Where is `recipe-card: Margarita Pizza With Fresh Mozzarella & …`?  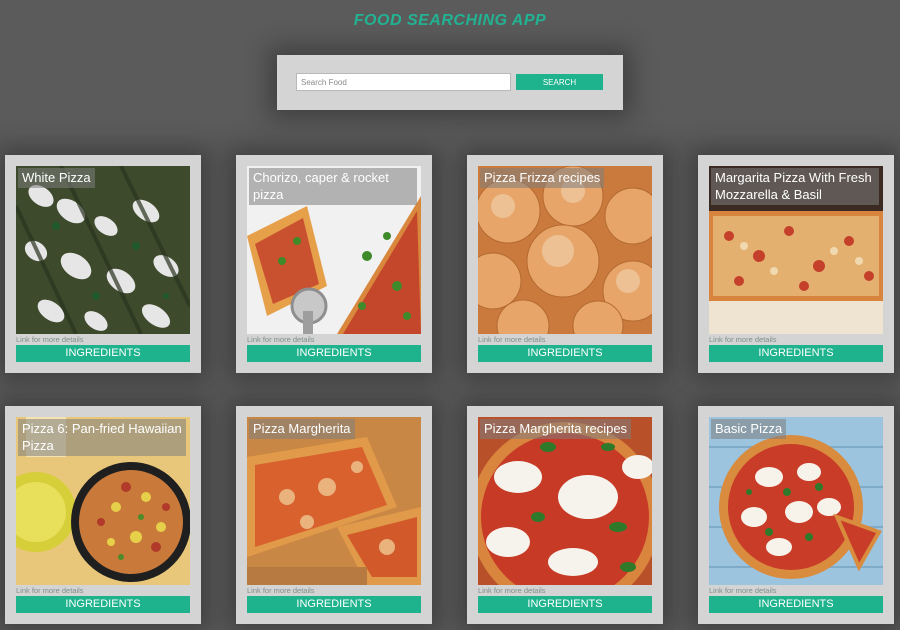
recipe-card: Margarita Pizza With Fresh Mozzarella & … is located at coordinates (796, 264).